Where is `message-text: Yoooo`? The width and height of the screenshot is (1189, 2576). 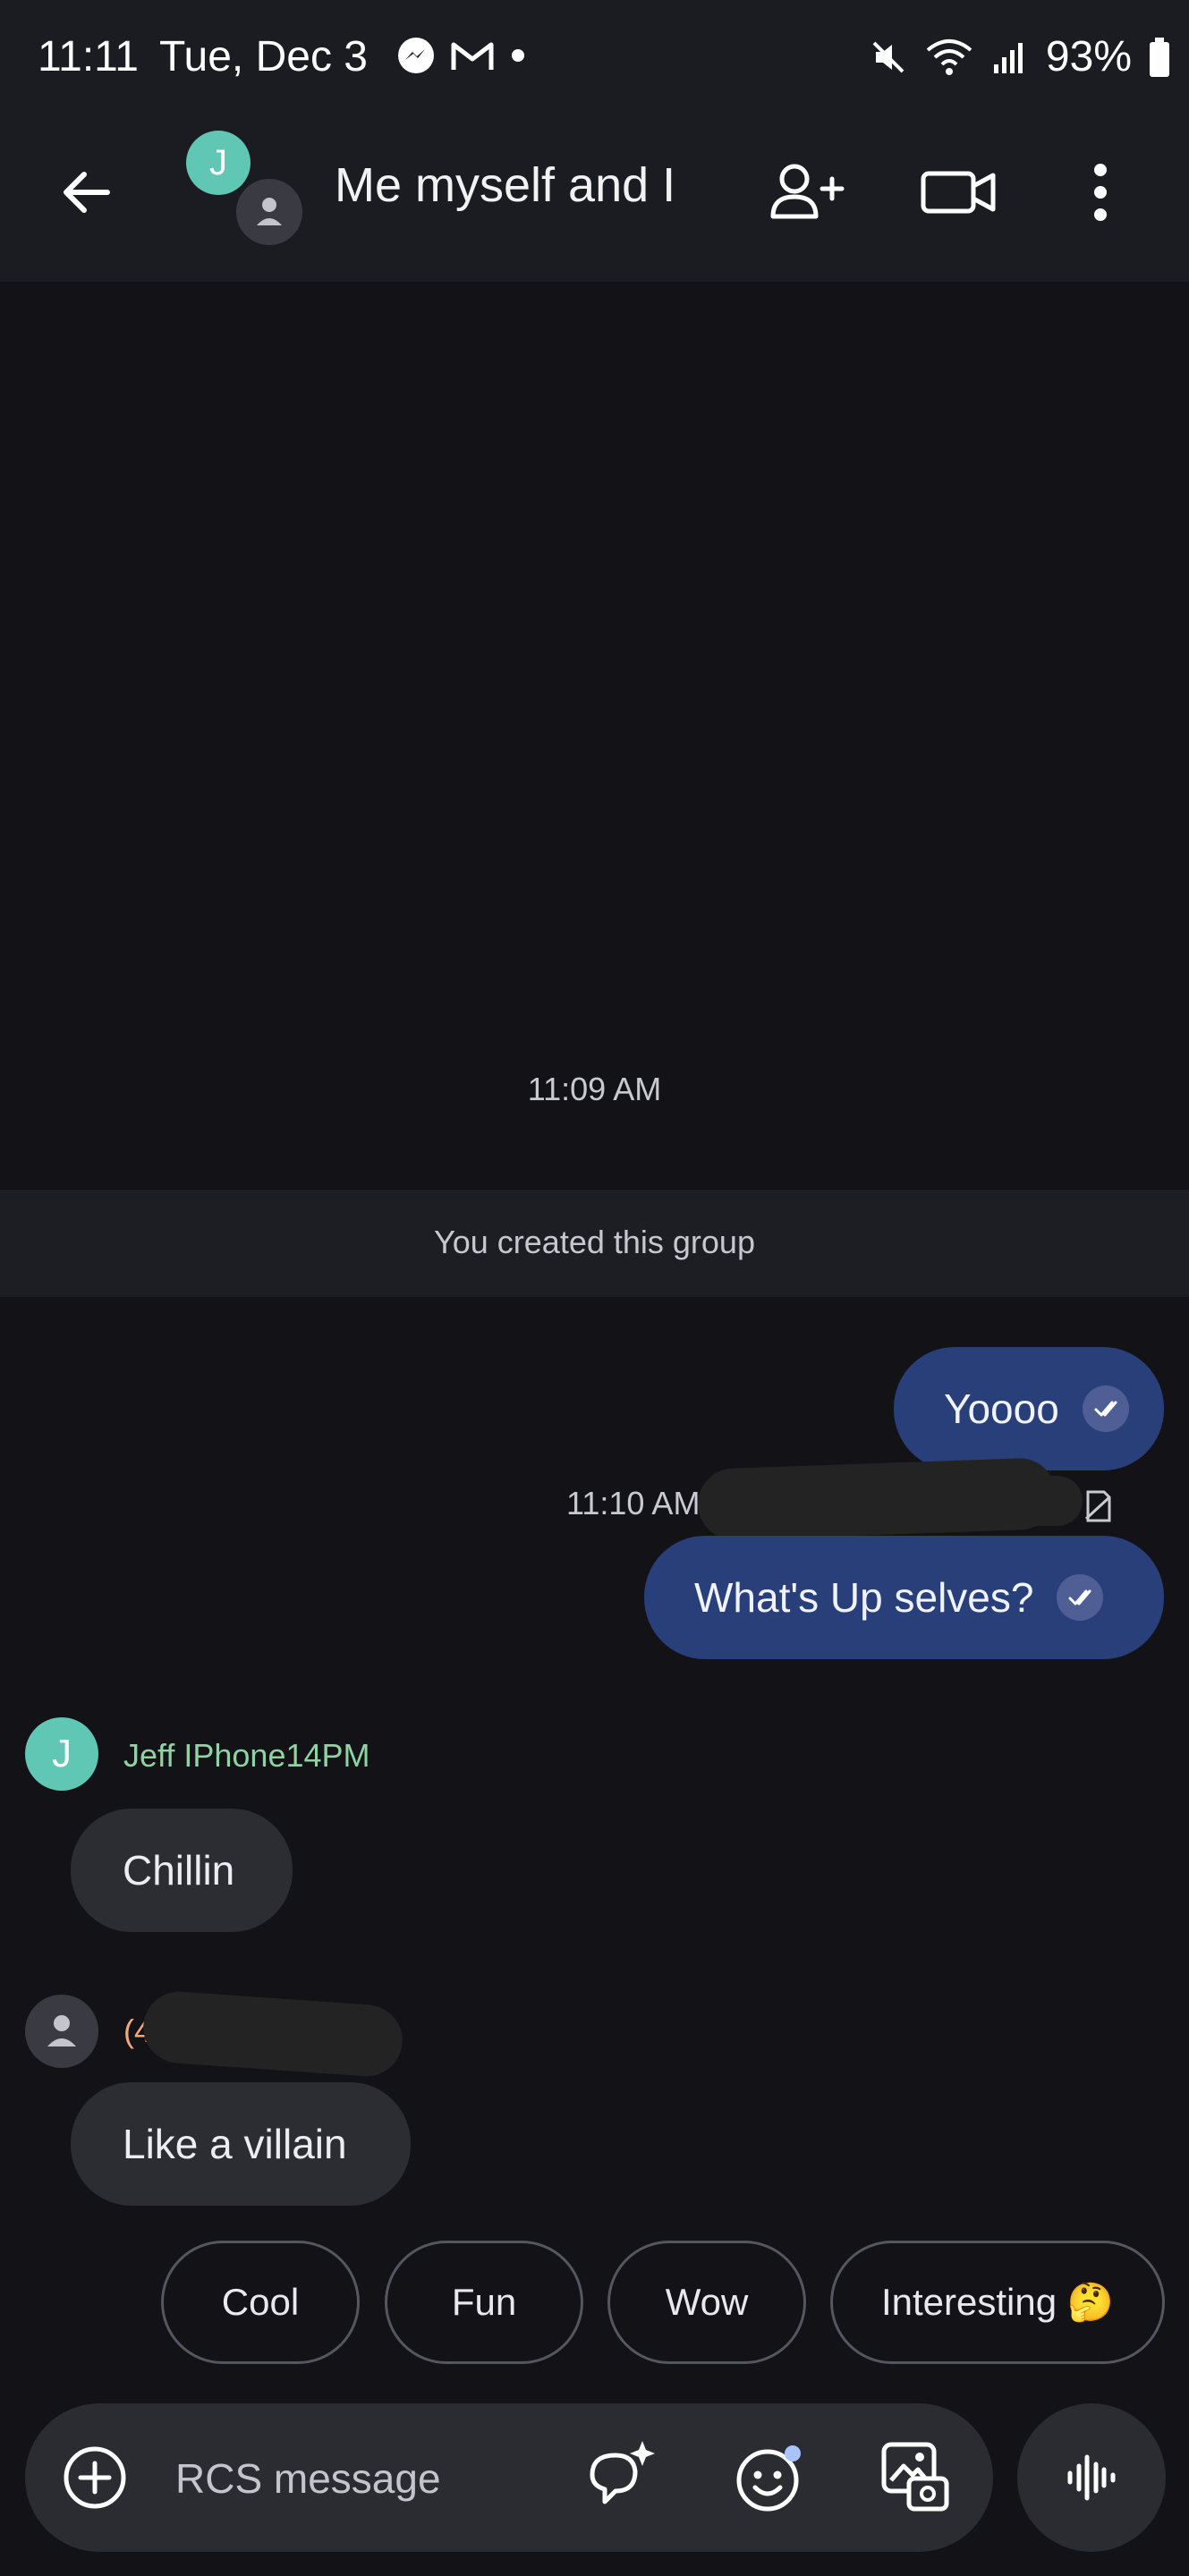 message-text: Yoooo is located at coordinates (1001, 1408).